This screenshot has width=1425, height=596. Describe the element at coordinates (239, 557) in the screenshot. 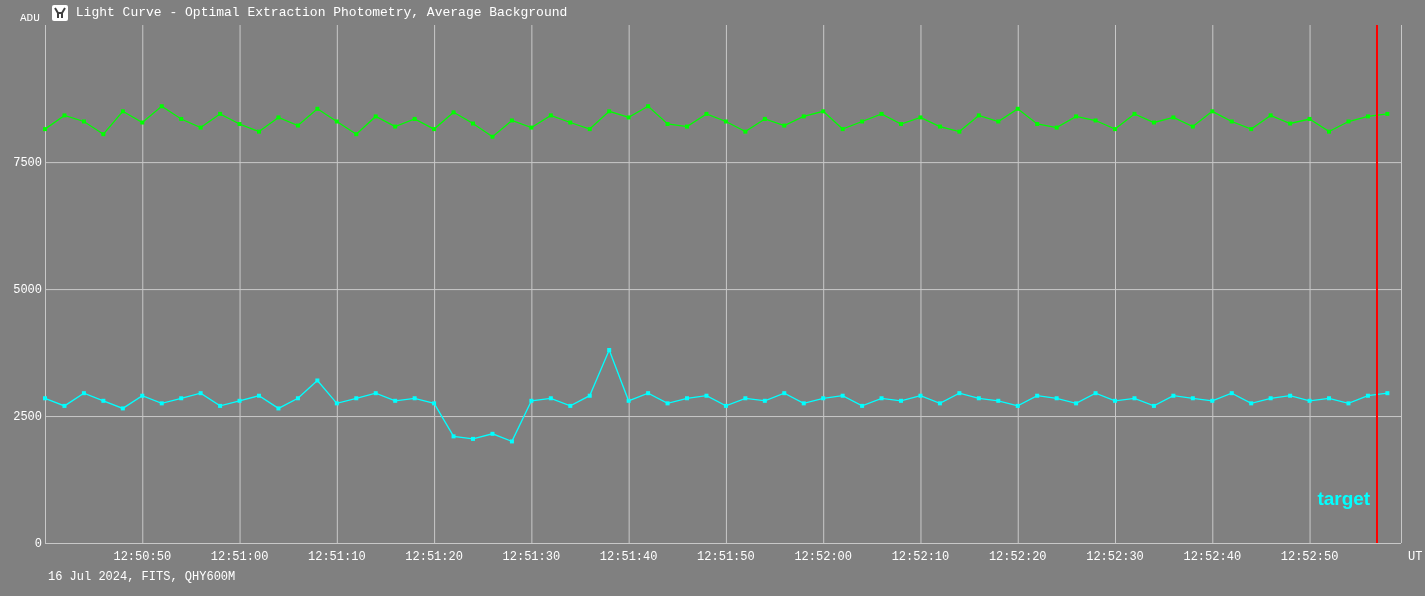

I see `x-tick-label: 12:51:00` at that location.